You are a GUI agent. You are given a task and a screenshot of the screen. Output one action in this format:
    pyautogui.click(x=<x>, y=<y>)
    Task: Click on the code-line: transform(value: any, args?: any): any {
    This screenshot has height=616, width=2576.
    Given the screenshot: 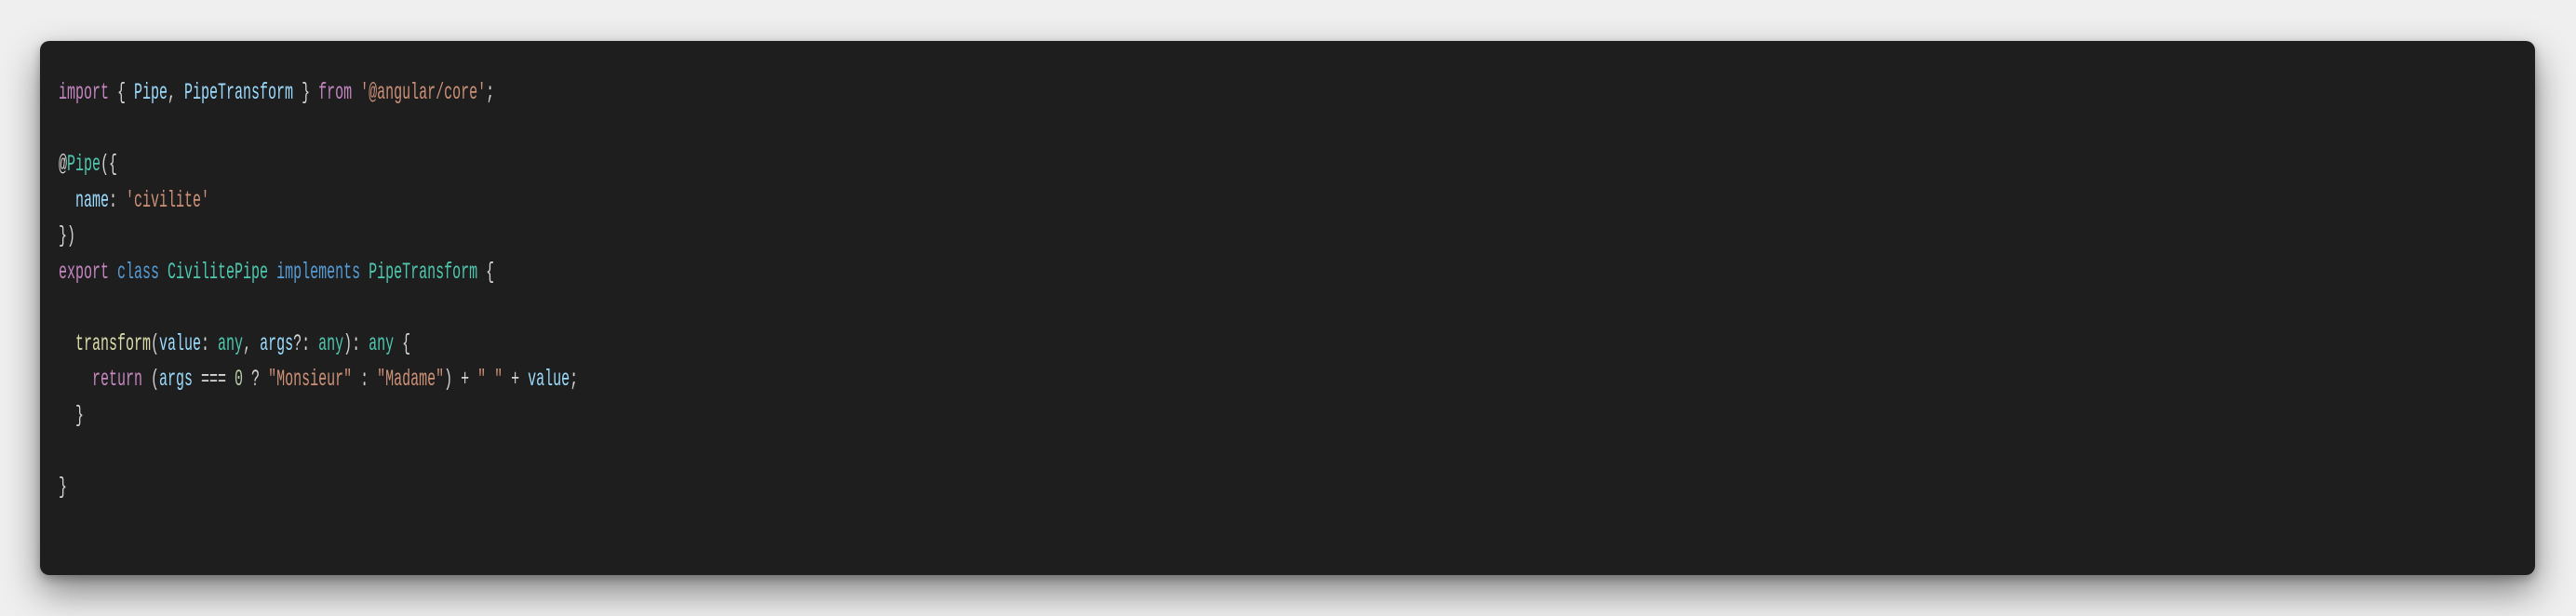 What is the action you would take?
    pyautogui.click(x=318, y=345)
    